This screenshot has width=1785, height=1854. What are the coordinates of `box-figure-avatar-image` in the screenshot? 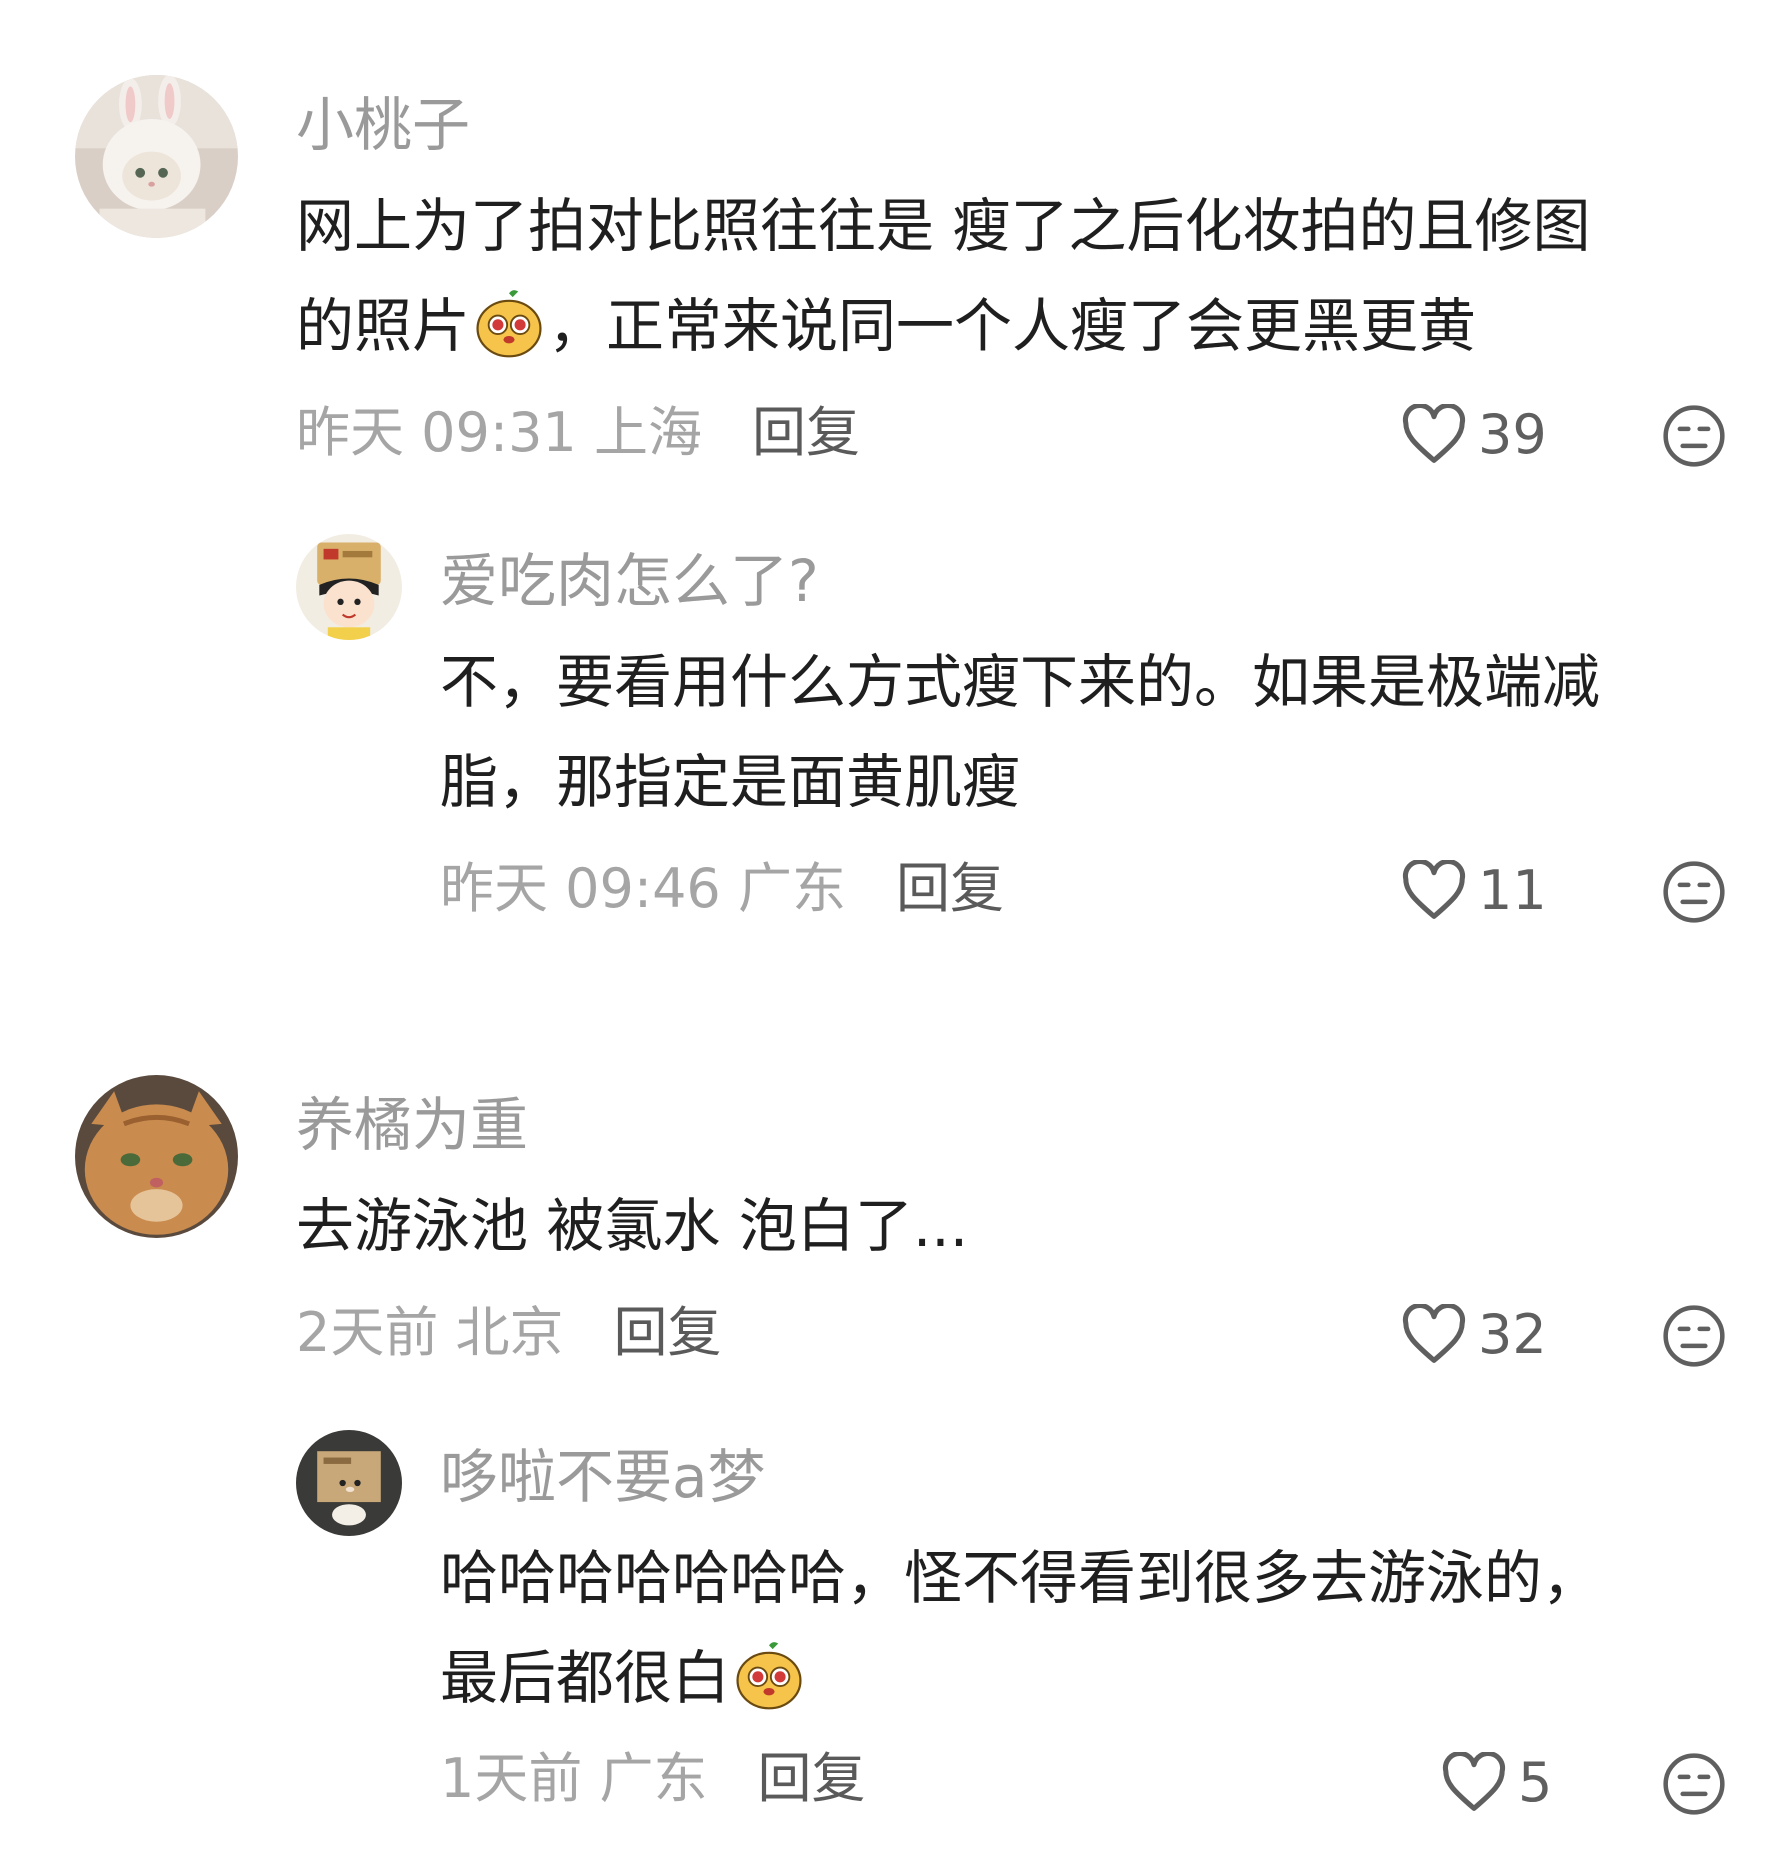 It's located at (349, 1483).